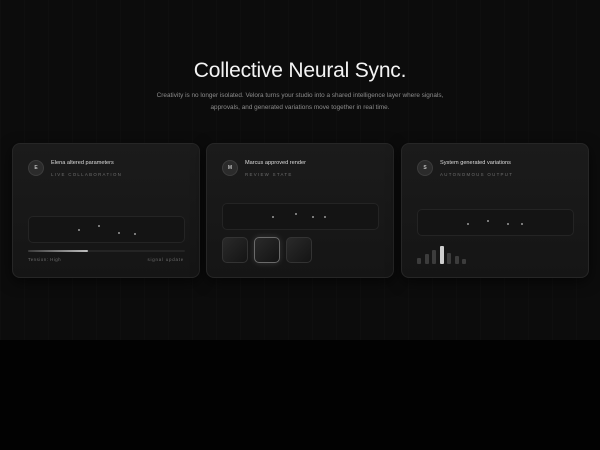  I want to click on card-tag: REVIEW STATE, so click(269, 174).